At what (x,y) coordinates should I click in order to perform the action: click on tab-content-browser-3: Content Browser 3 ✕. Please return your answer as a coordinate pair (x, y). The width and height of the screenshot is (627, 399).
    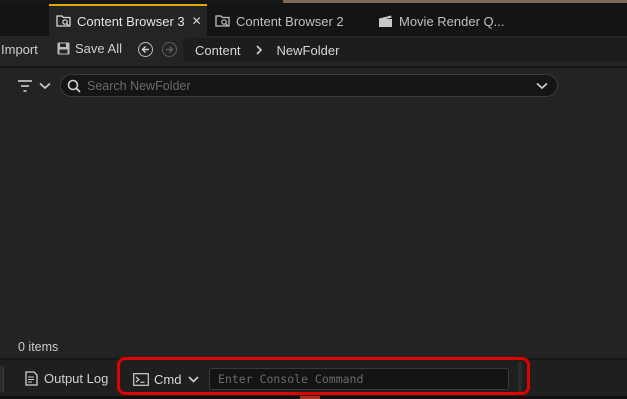
    Looking at the image, I should click on (128, 20).